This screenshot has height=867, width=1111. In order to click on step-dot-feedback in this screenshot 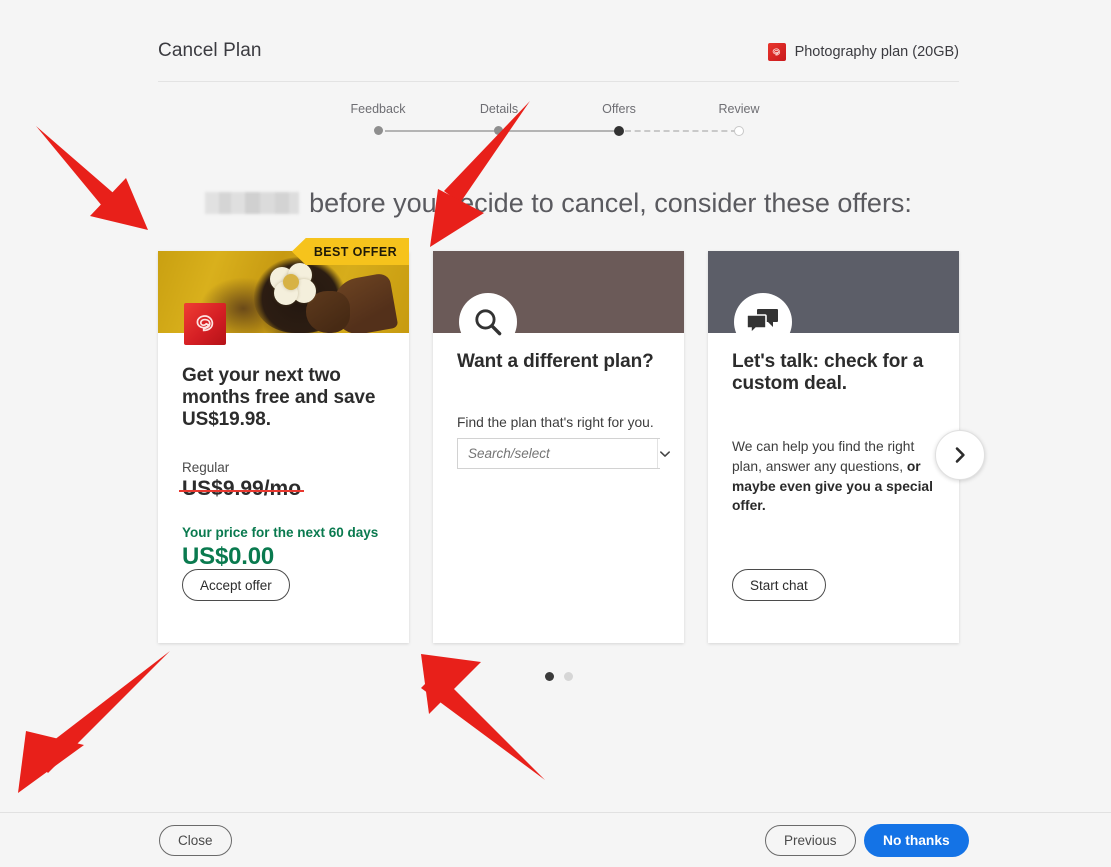, I will do `click(378, 130)`.